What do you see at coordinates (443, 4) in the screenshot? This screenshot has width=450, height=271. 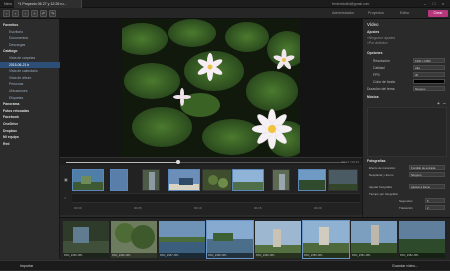 I see `close-icon: ×` at bounding box center [443, 4].